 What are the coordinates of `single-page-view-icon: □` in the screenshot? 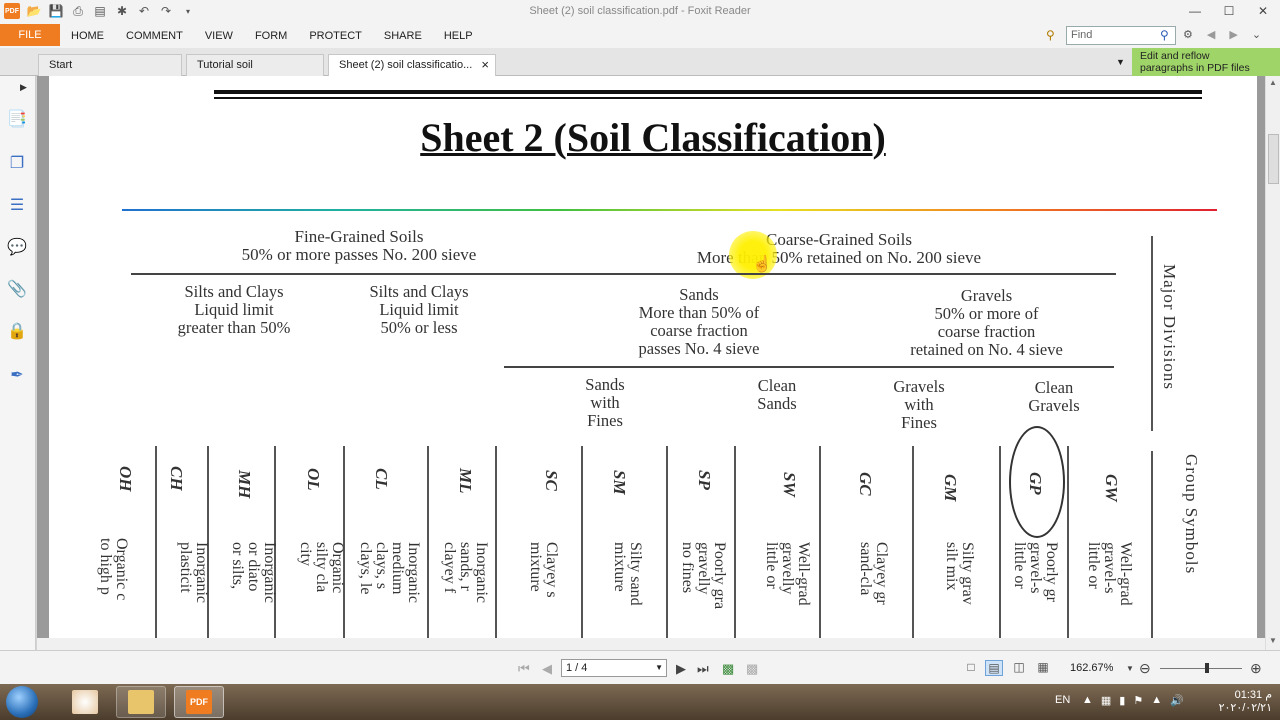 It's located at (971, 668).